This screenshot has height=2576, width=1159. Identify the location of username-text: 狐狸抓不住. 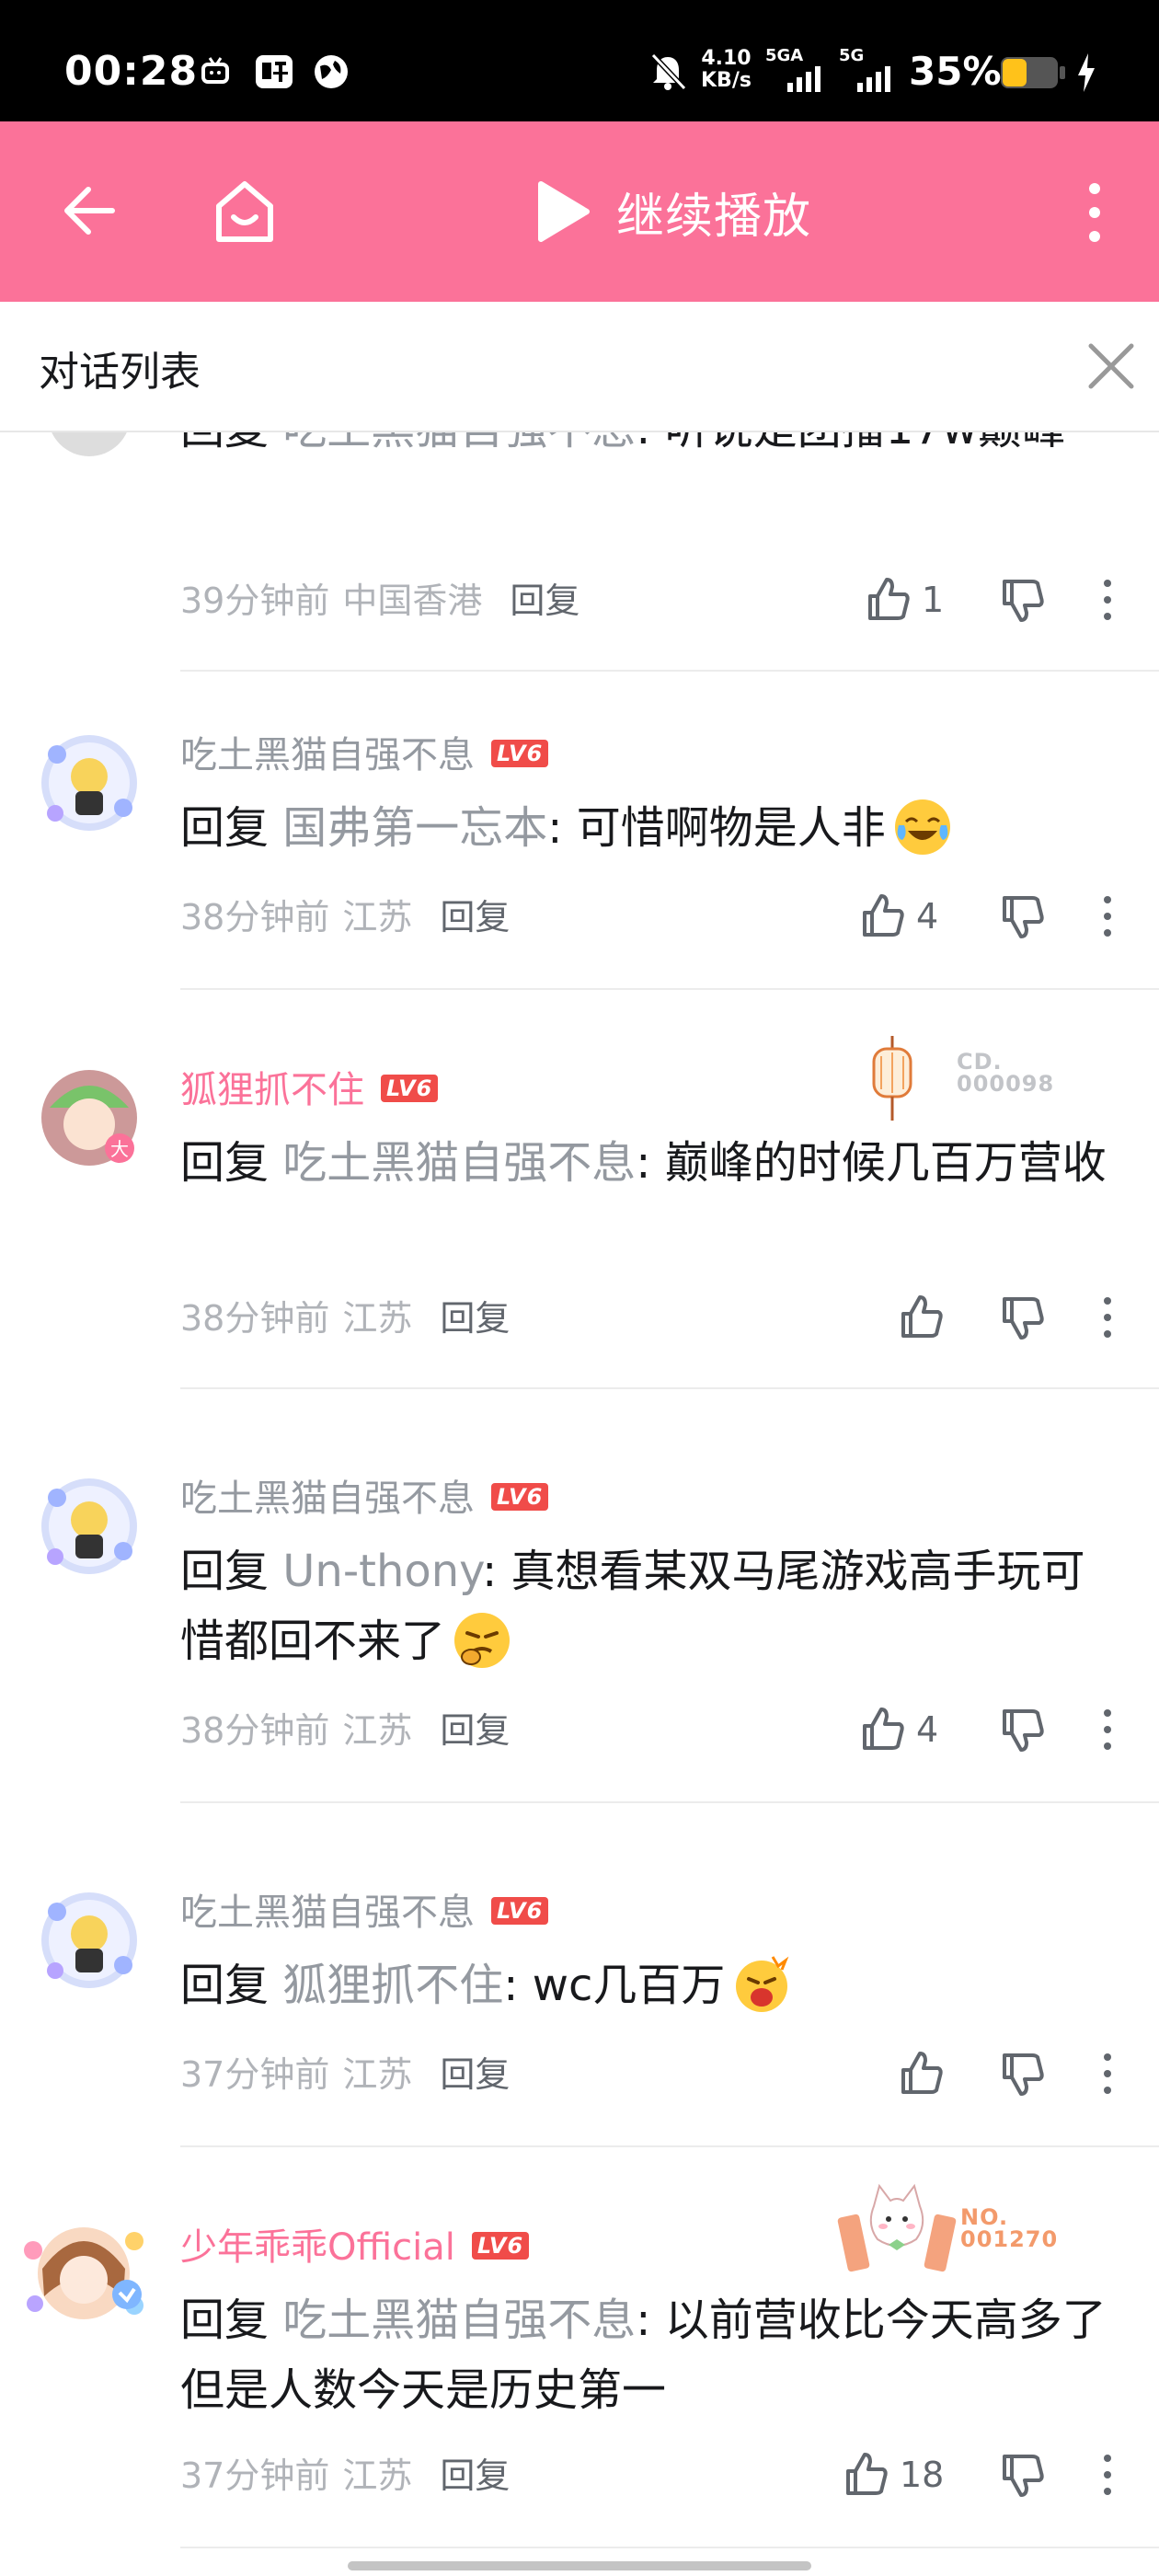
(272, 1090).